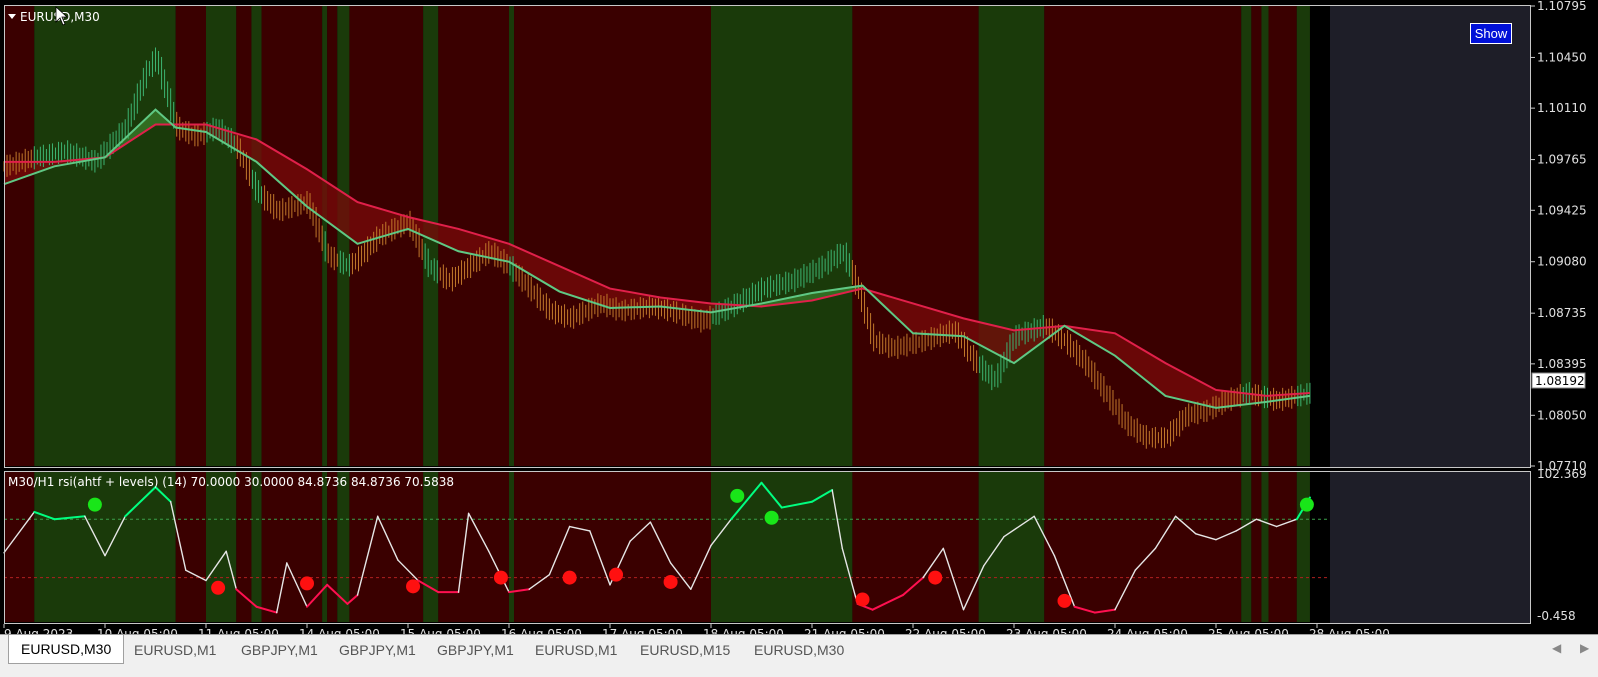  I want to click on rsi-empty-area, so click(1430, 548).